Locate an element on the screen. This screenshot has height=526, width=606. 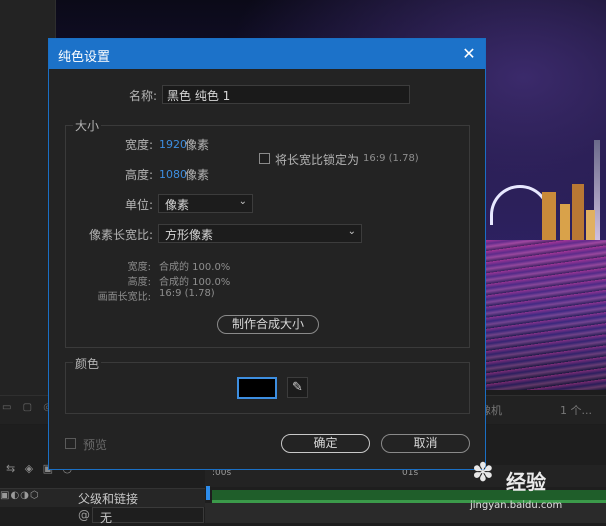
preview-label: 预览 is located at coordinates (95, 445).